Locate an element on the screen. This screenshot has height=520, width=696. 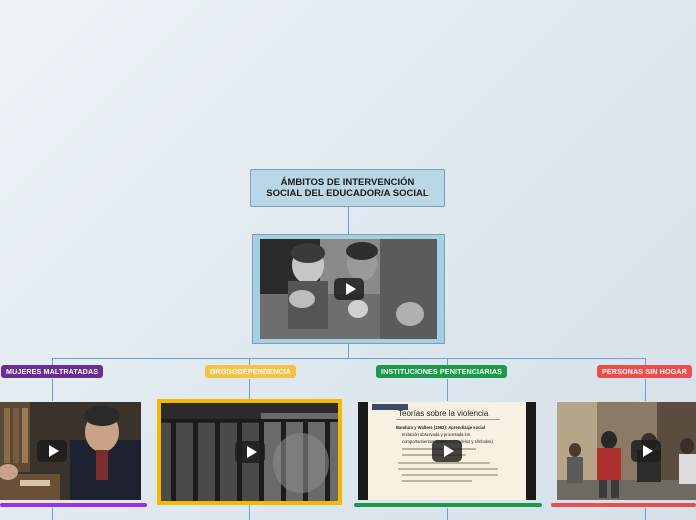
street-people-image is located at coordinates (626, 451).